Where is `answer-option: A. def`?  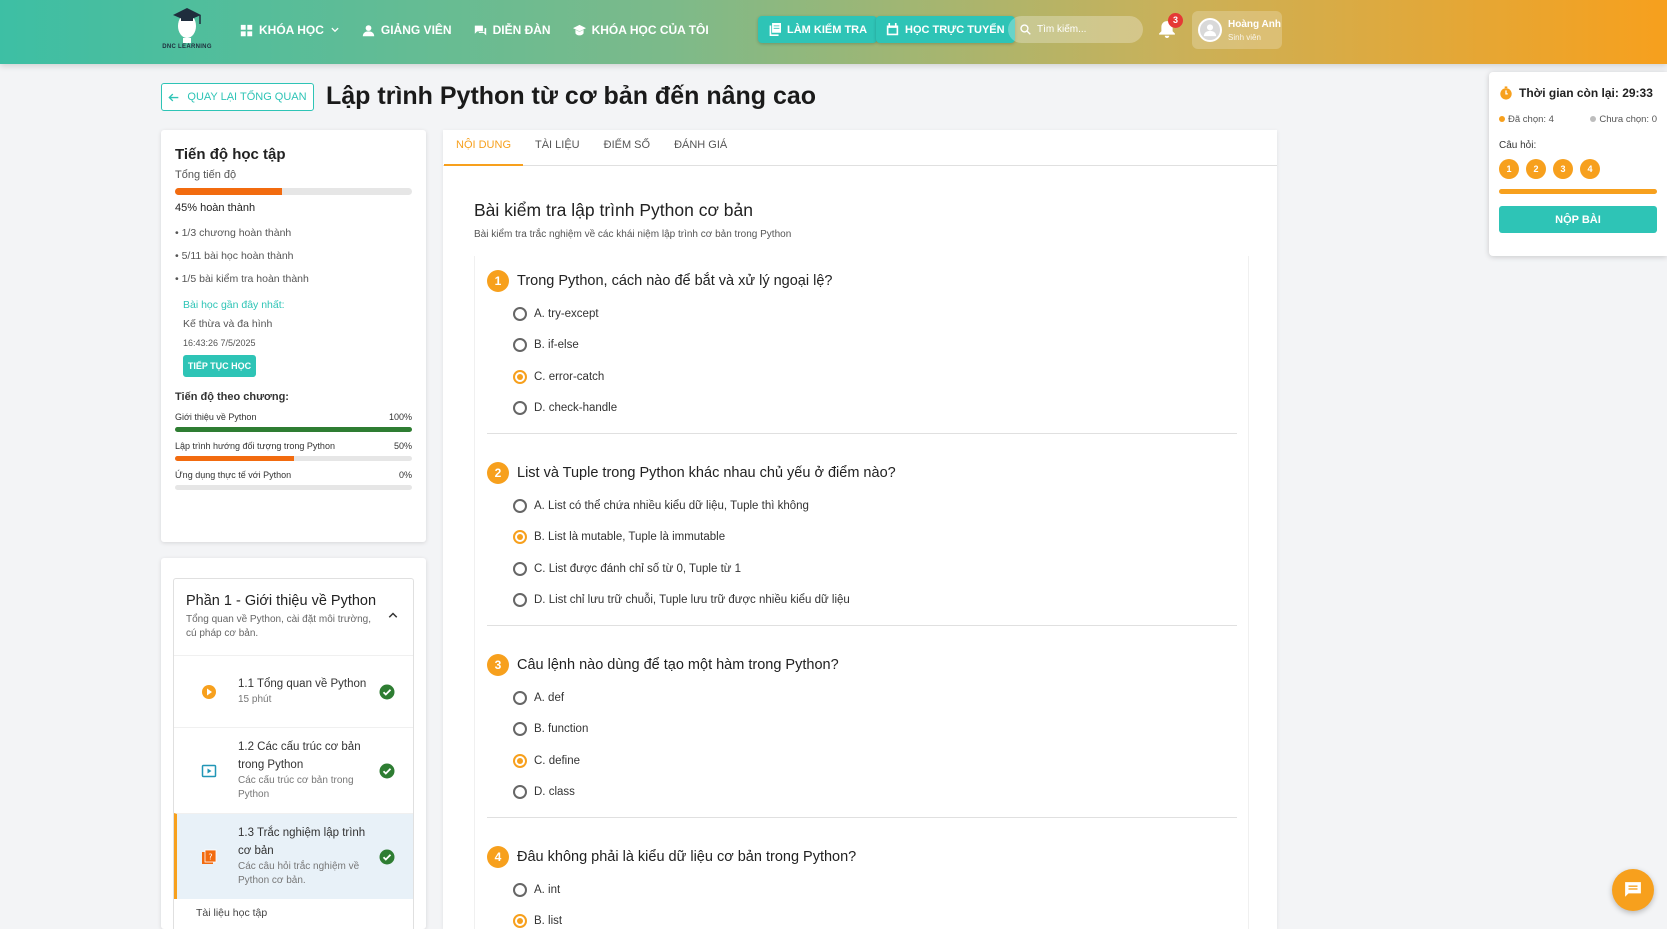 answer-option: A. def is located at coordinates (875, 698).